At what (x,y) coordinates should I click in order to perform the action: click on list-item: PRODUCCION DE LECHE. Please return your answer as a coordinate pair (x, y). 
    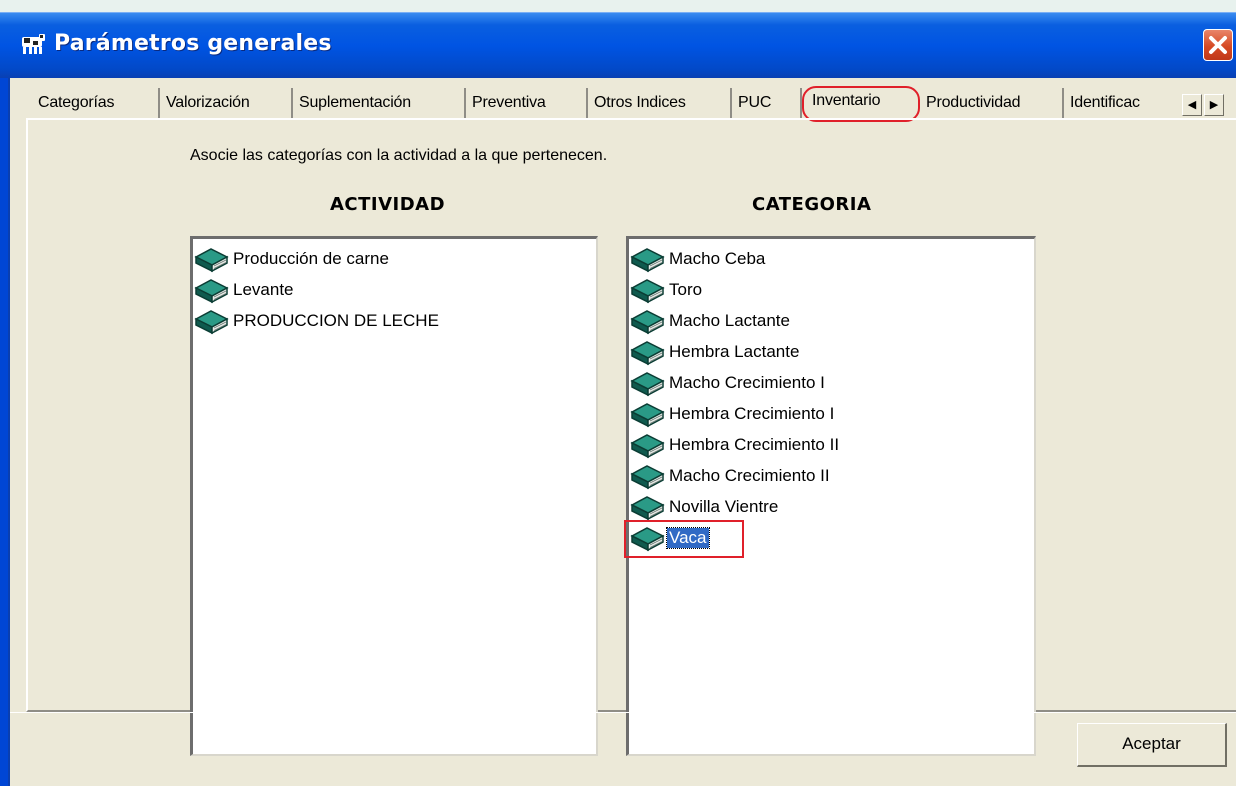
    Looking at the image, I should click on (317, 320).